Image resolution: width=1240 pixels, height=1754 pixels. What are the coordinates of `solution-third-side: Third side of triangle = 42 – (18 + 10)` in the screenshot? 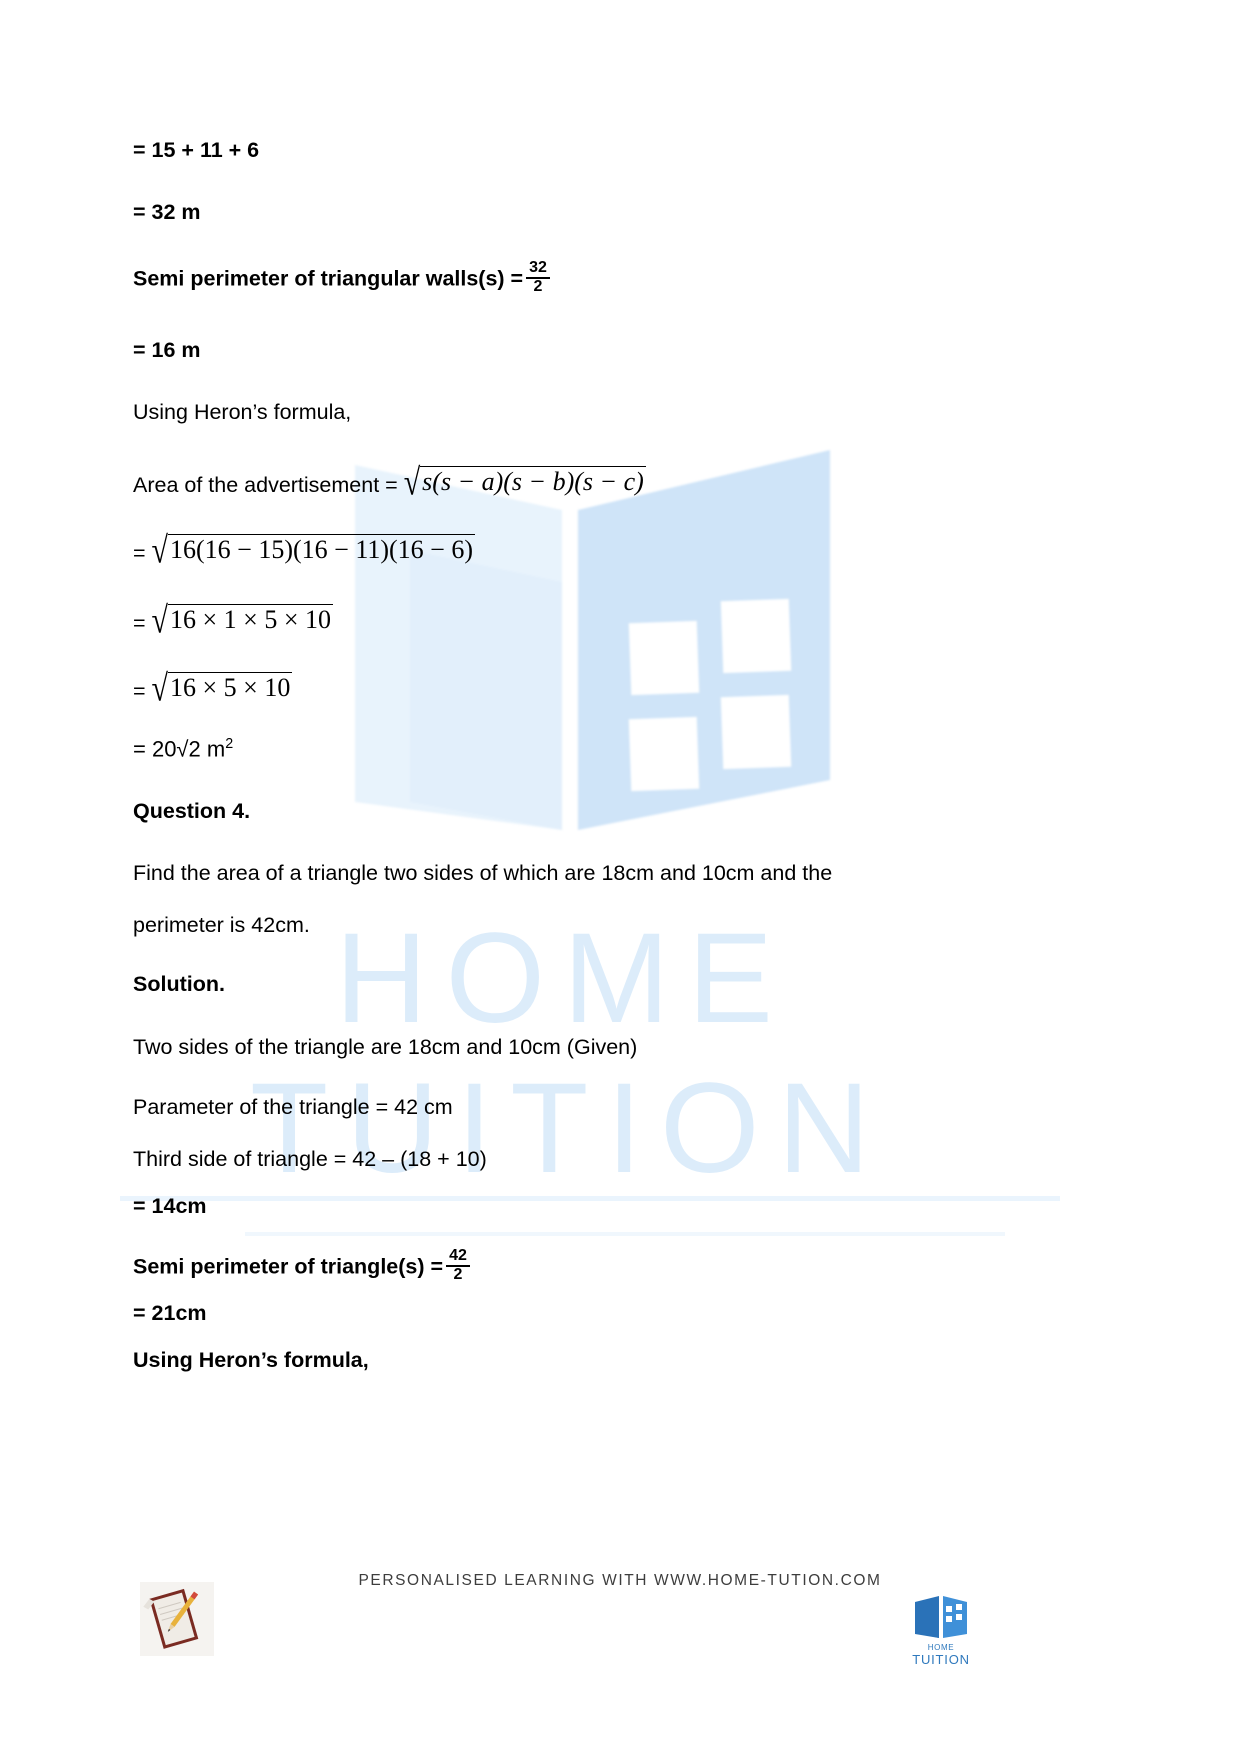 It's located at (310, 1159).